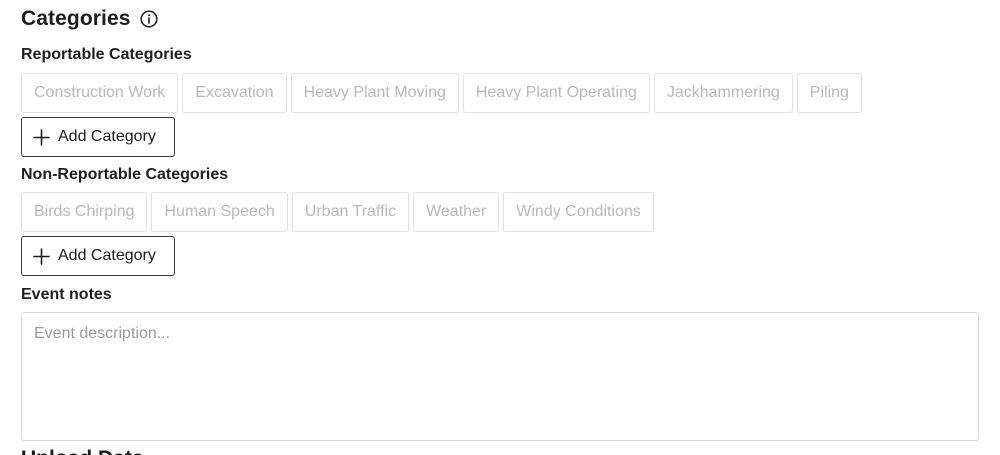  I want to click on category-chip-excavation: Excavation, so click(234, 93).